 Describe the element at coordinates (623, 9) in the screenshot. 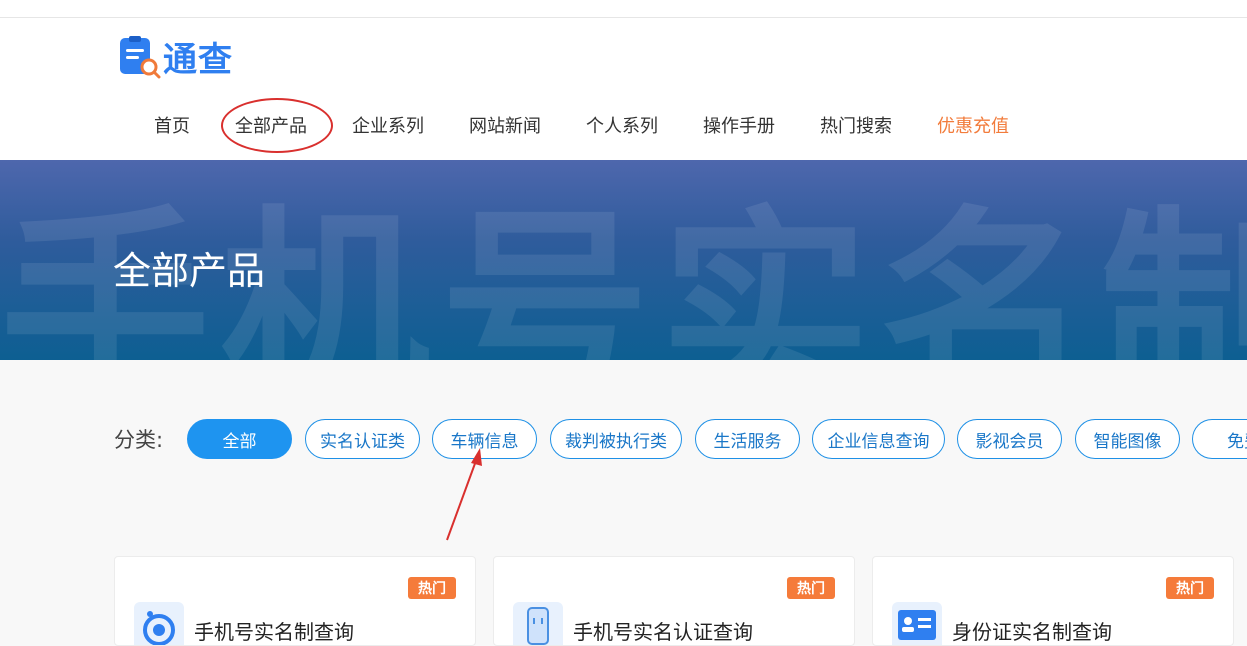

I see `top-strip` at that location.